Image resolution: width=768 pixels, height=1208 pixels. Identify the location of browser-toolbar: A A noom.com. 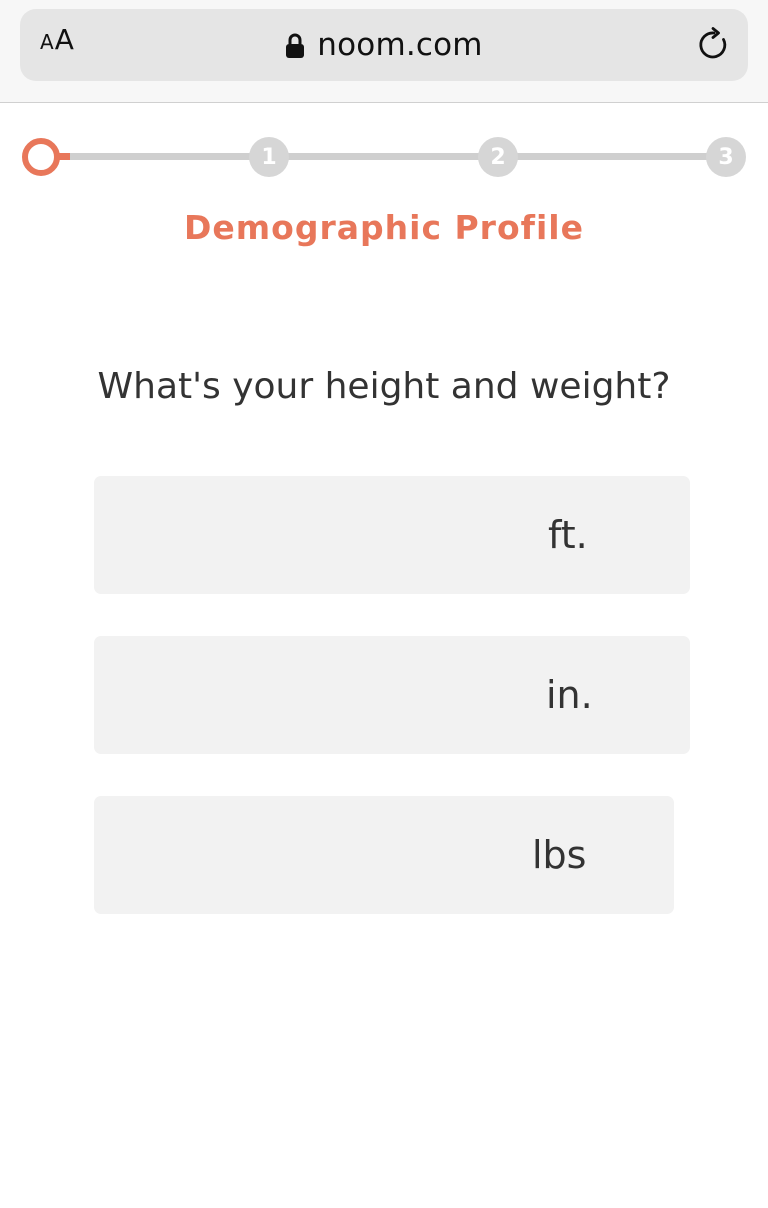
(384, 51).